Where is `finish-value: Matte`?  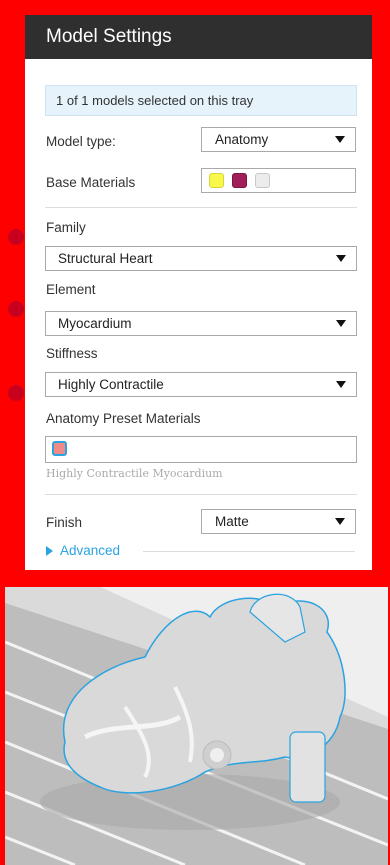
finish-value: Matte is located at coordinates (232, 521).